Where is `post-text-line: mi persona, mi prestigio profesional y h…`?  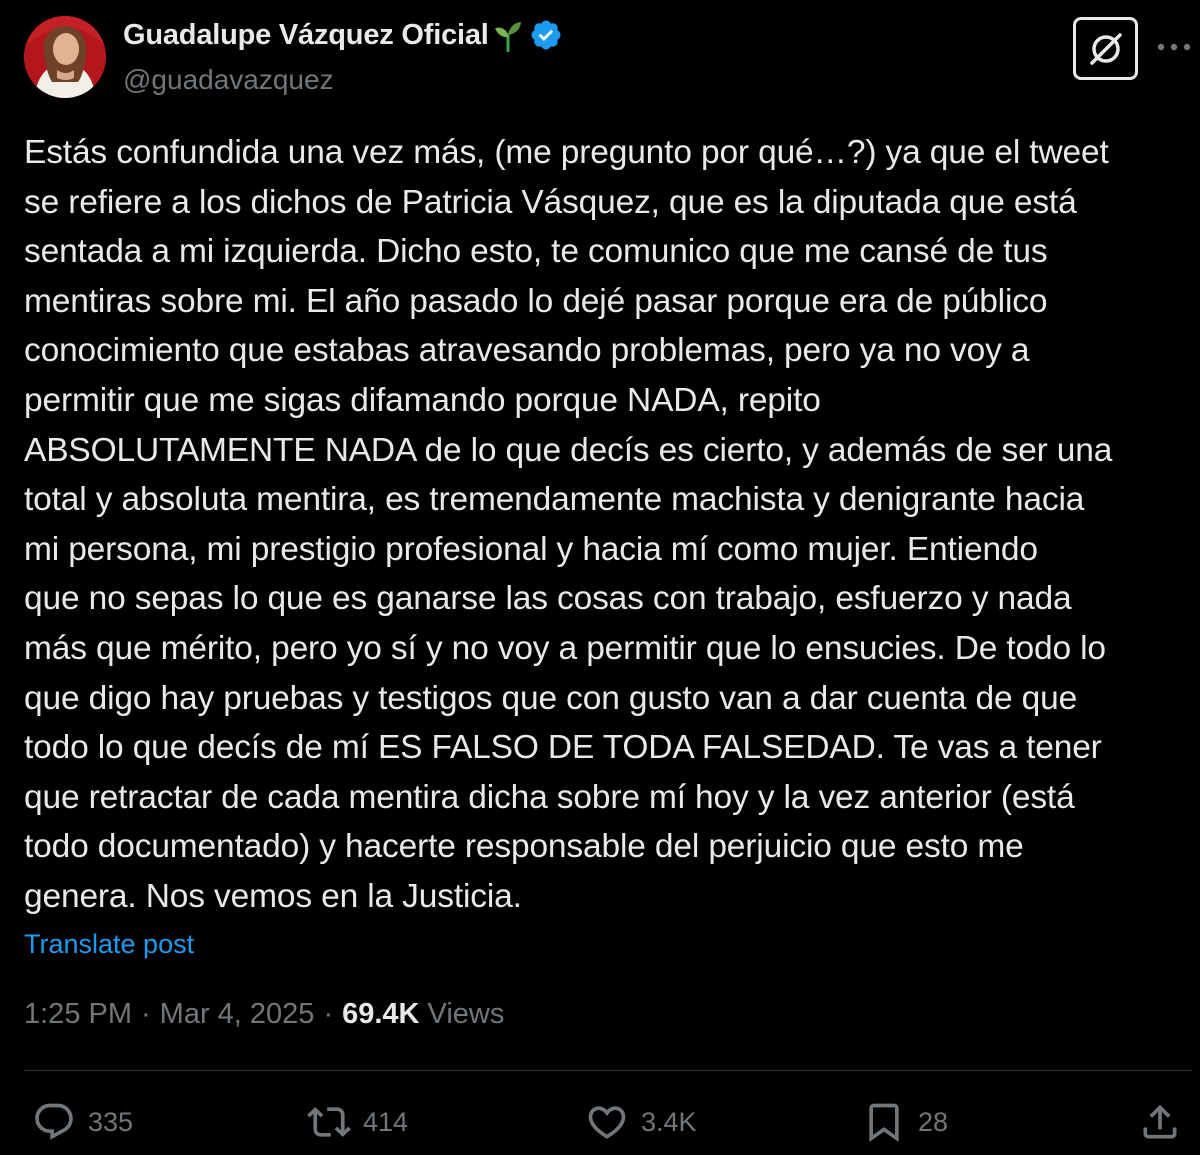
post-text-line: mi persona, mi prestigio profesional y h… is located at coordinates (531, 549).